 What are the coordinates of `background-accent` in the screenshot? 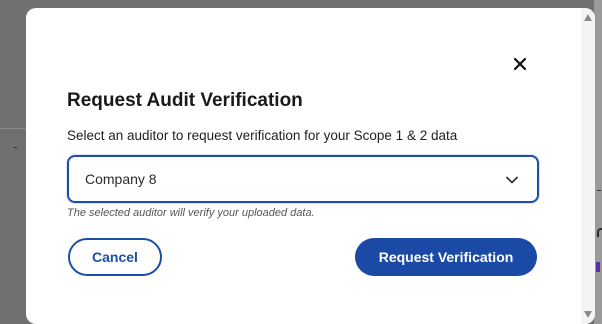 It's located at (598, 267).